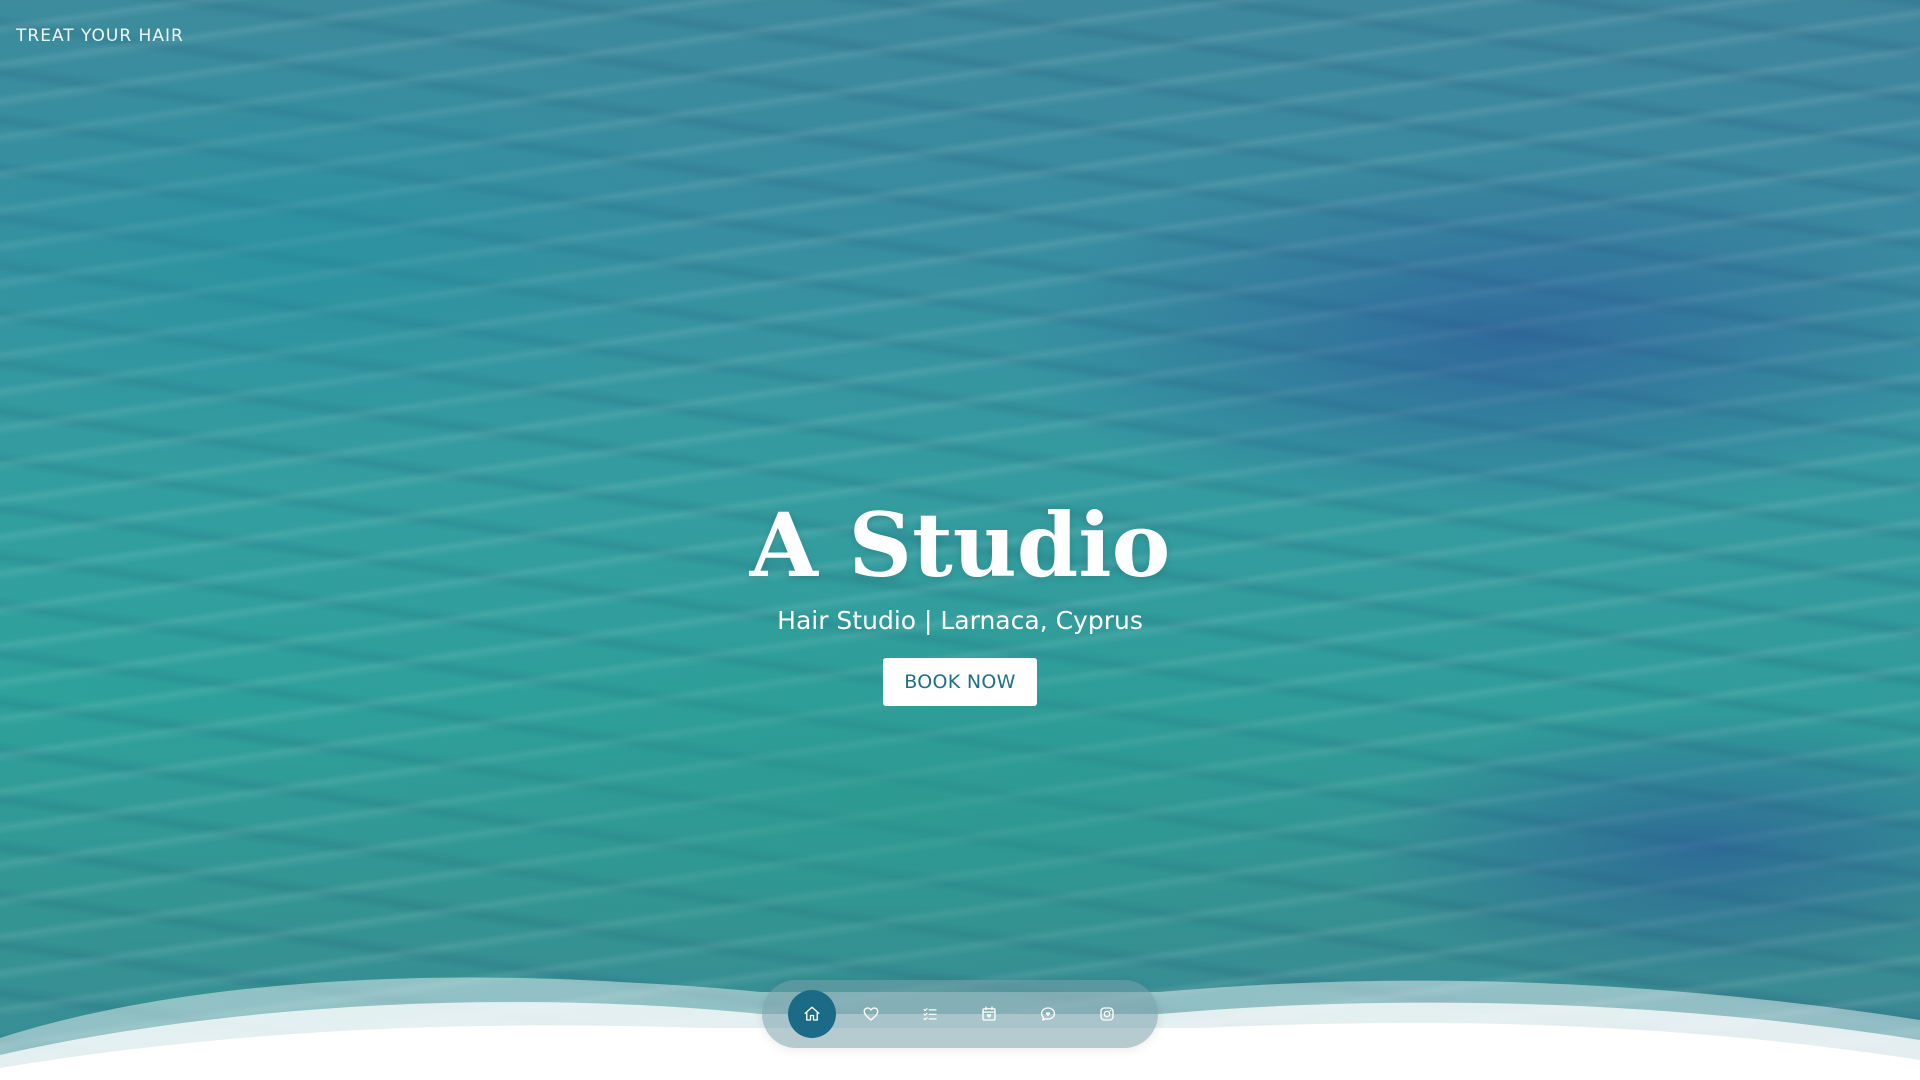  I want to click on nav-booking, so click(989, 1014).